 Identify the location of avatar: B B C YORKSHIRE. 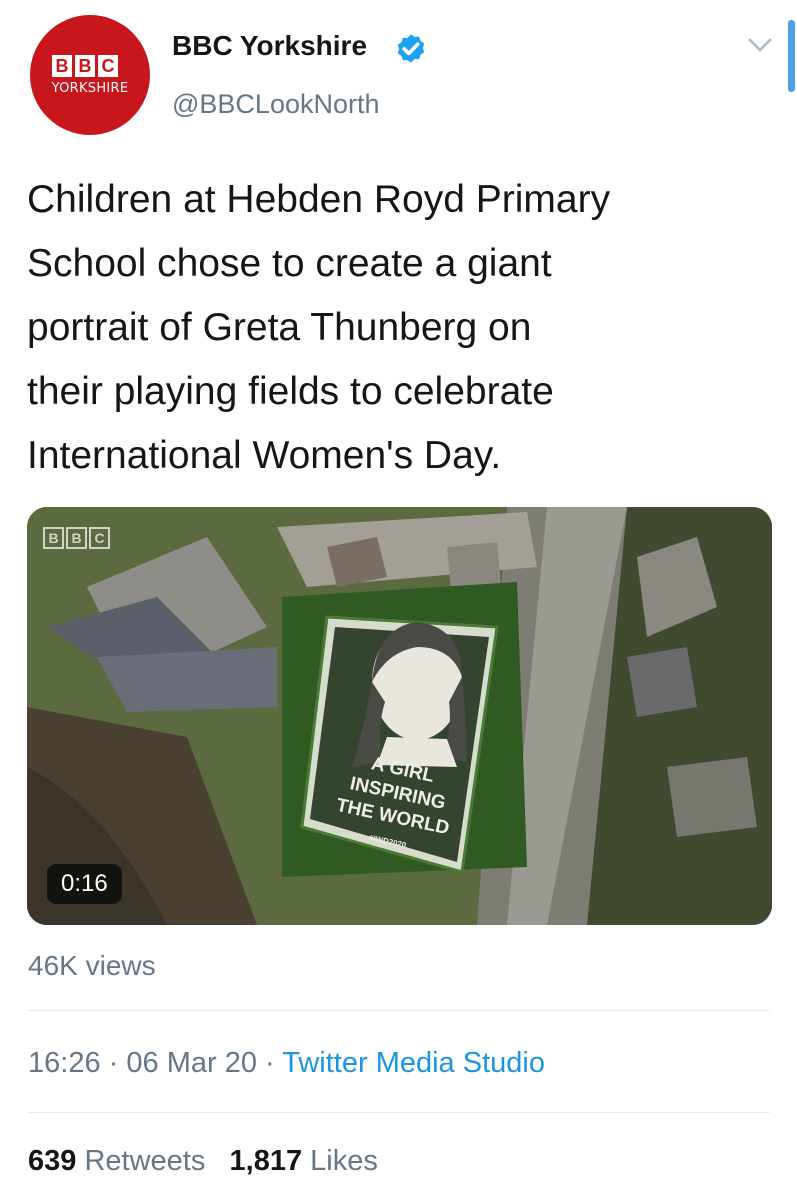
(90, 75).